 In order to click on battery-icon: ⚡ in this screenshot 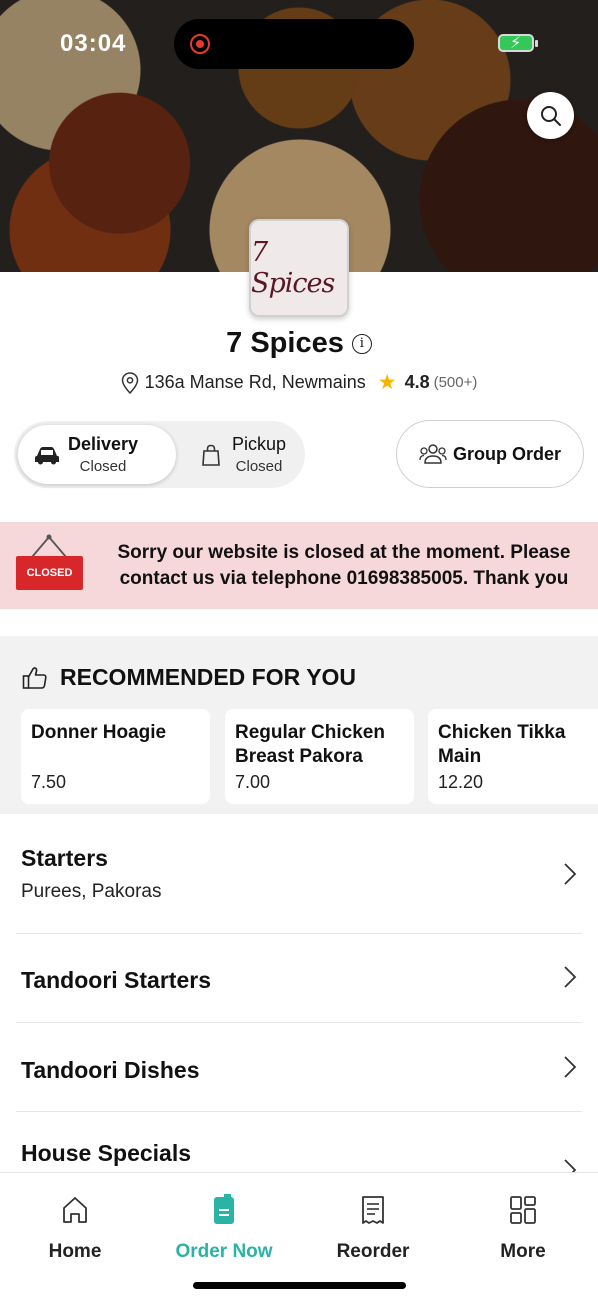, I will do `click(518, 43)`.